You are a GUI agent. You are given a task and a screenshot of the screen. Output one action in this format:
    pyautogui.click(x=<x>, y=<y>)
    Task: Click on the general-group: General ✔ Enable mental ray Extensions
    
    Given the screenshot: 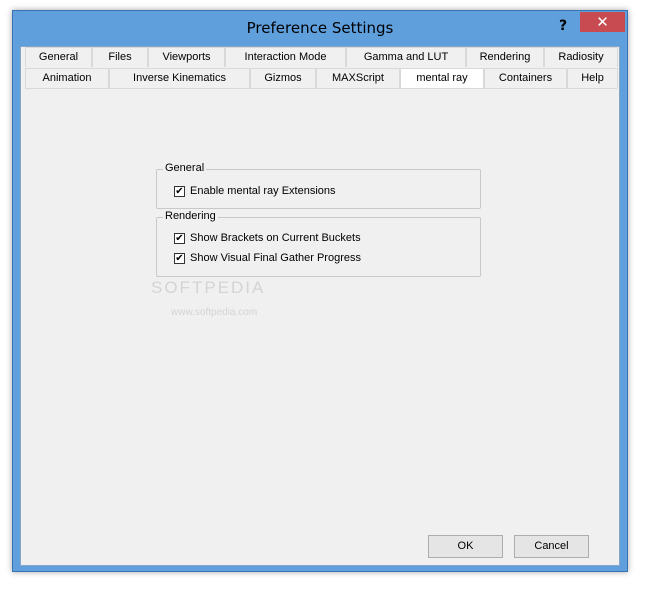 What is the action you would take?
    pyautogui.click(x=318, y=185)
    